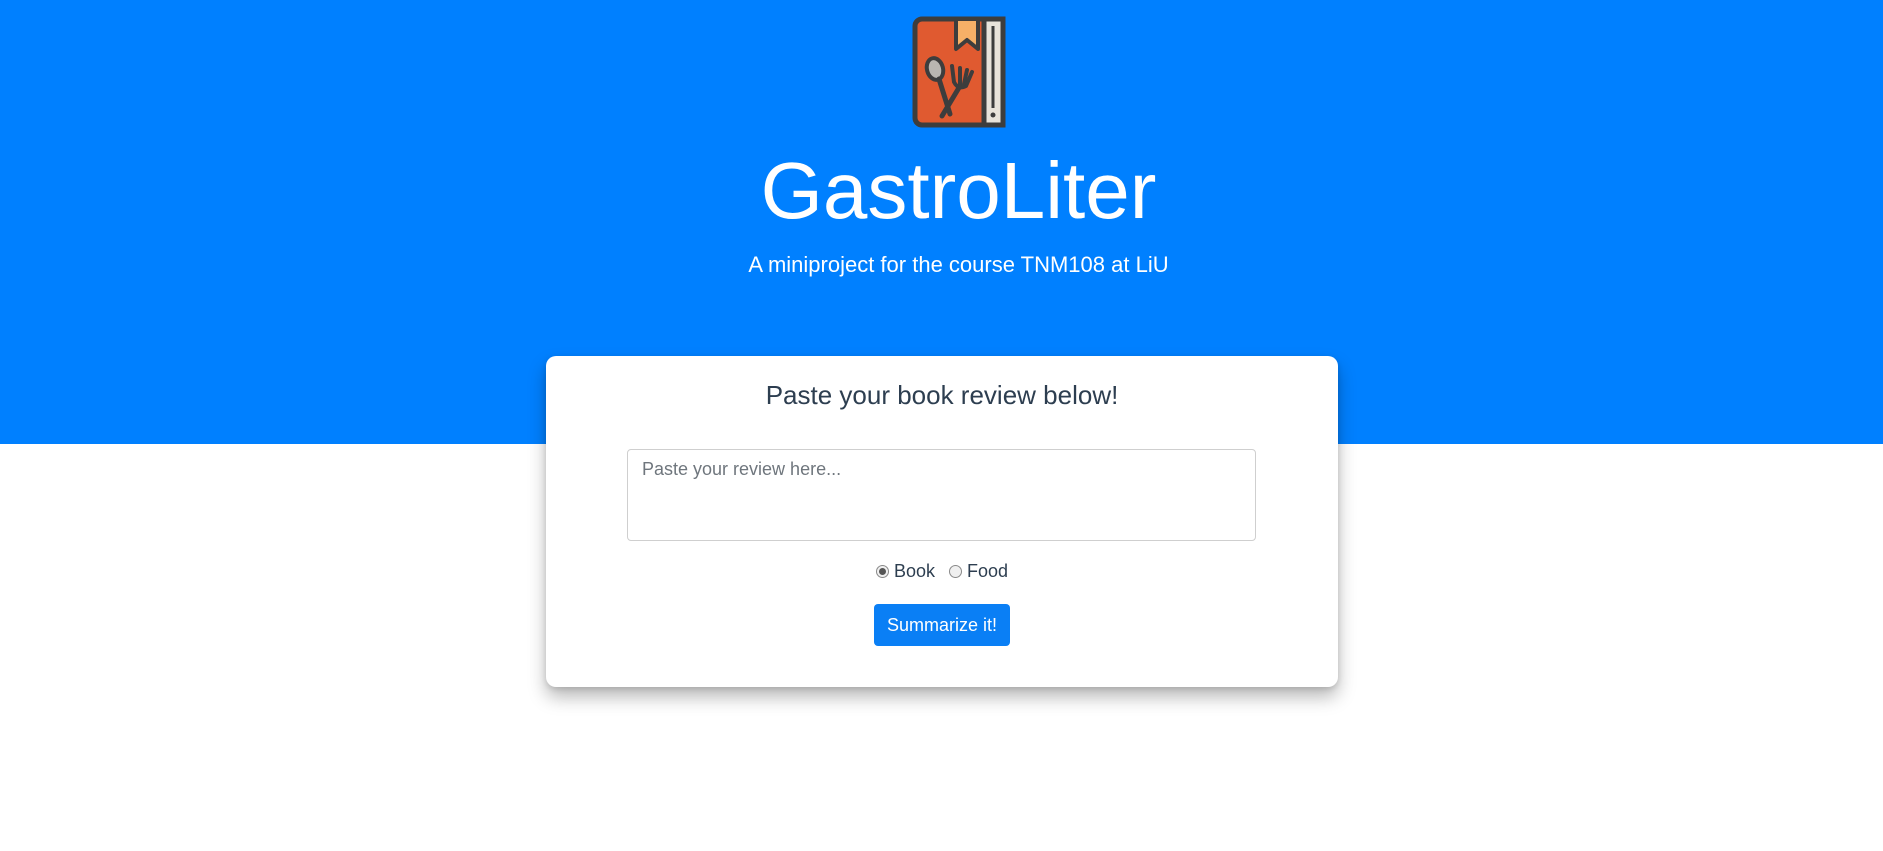  What do you see at coordinates (958, 190) in the screenshot?
I see `app-title: GastroLiter` at bounding box center [958, 190].